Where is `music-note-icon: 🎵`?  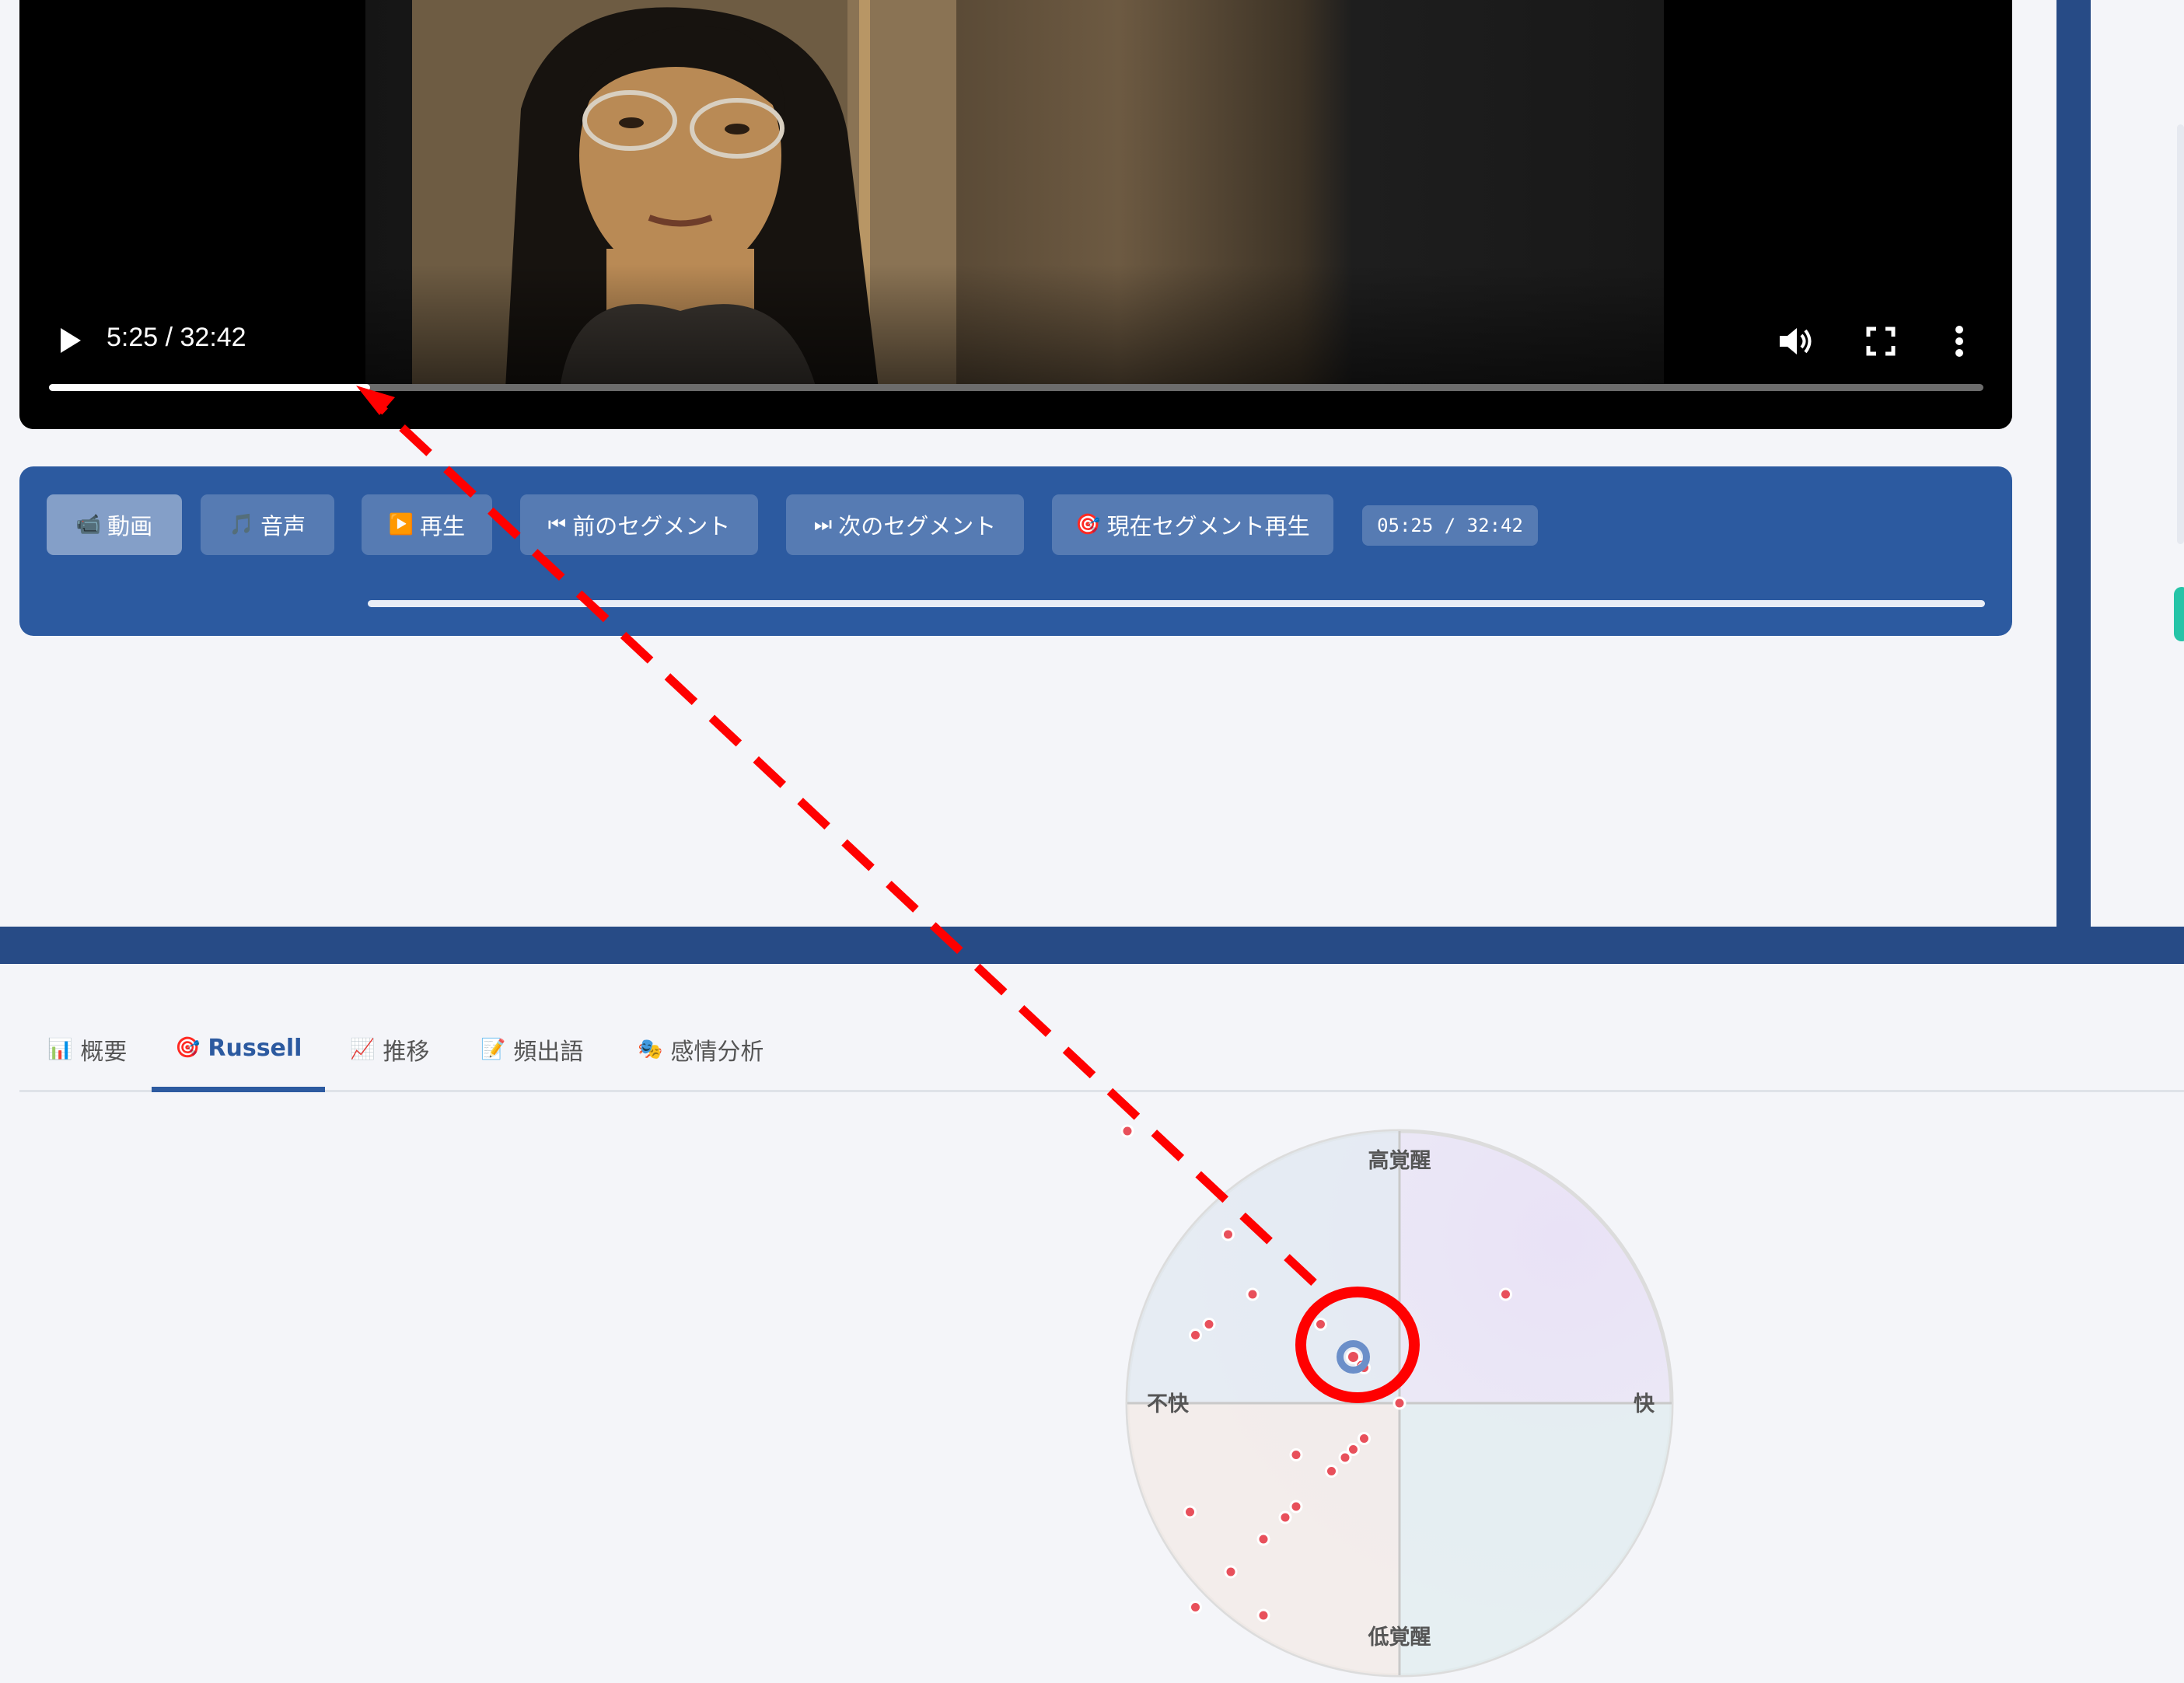
music-note-icon: 🎵 is located at coordinates (242, 524).